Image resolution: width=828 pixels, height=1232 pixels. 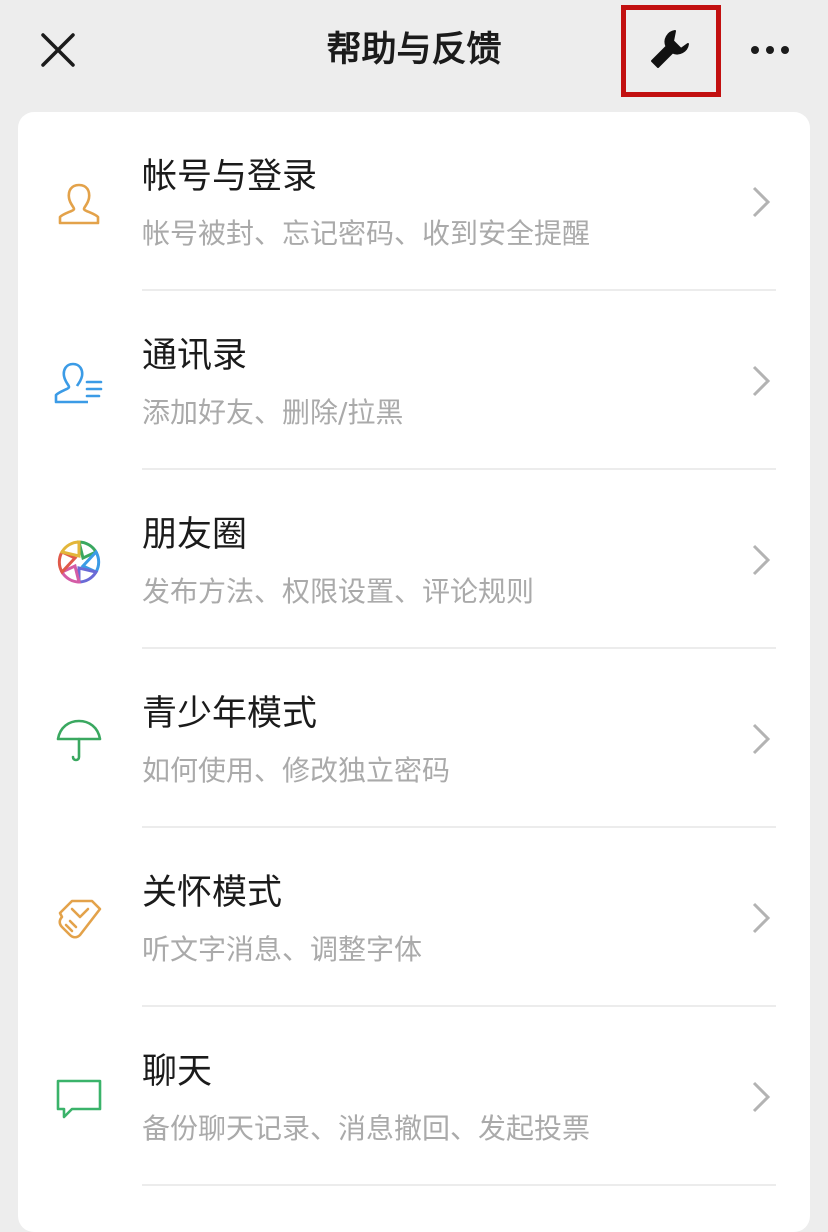 I want to click on more-icon, so click(x=770, y=50).